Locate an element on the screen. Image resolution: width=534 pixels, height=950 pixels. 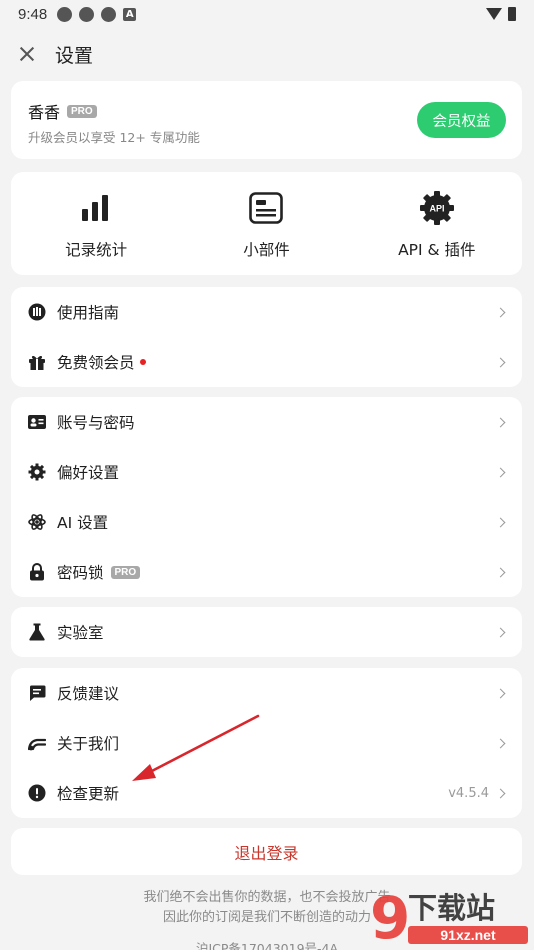
row-about-us: 关于我们 is located at coordinates (266, 743).